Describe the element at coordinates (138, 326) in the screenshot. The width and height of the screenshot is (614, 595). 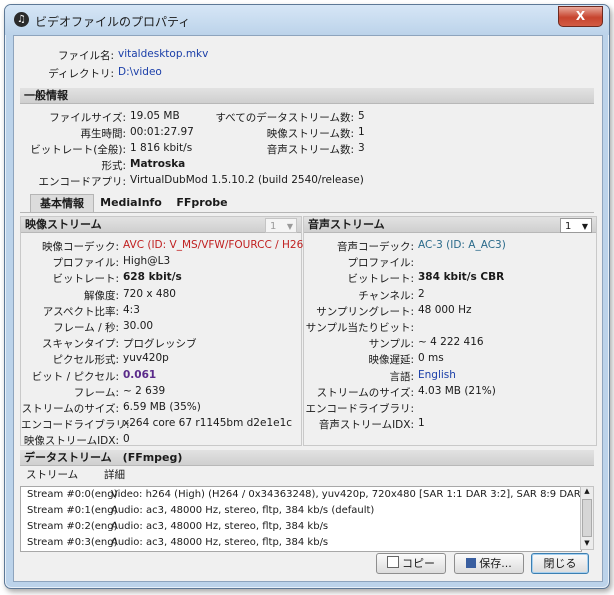
I see `video-field-value: 30.00` at that location.